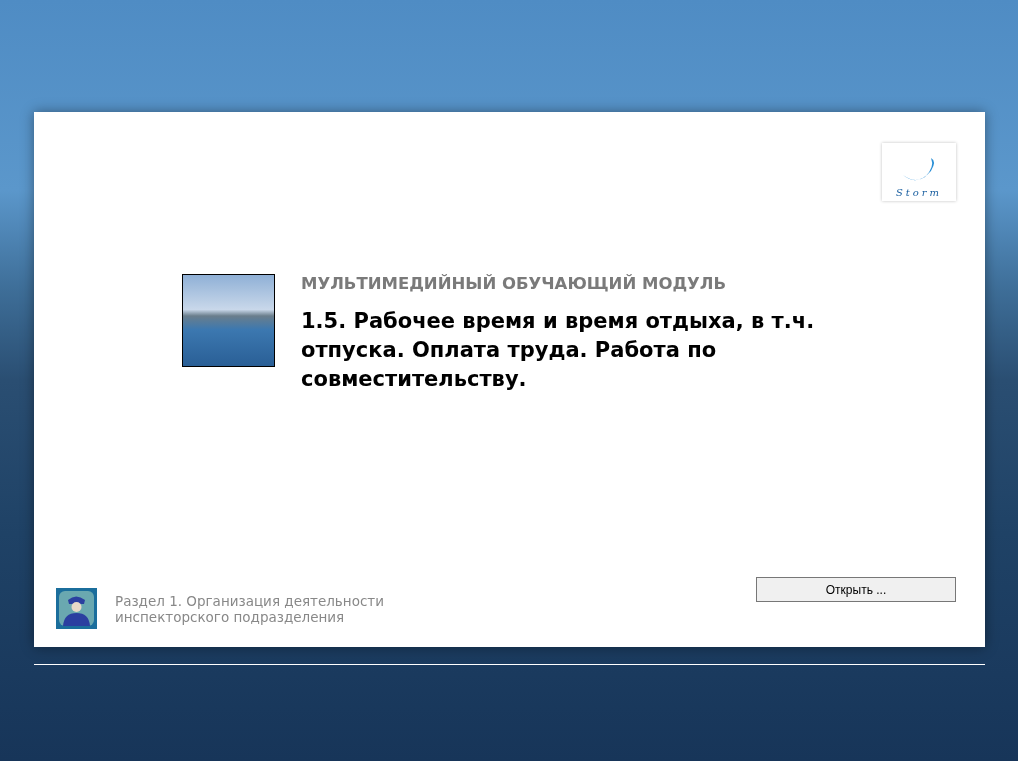  I want to click on module-title: 1.5. Рабочее время и время отдыха, в т.ч. отпуска. Оплата труда. Работа по совместительству., so click(558, 350).